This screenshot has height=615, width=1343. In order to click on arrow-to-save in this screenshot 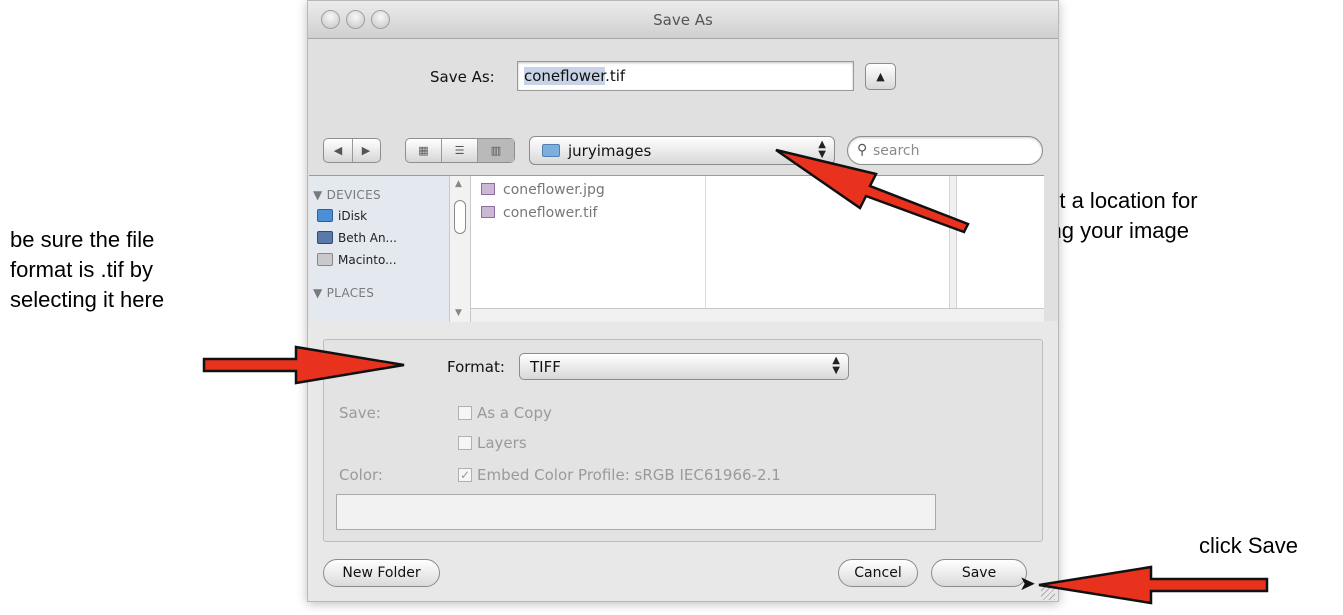, I will do `click(1153, 585)`.